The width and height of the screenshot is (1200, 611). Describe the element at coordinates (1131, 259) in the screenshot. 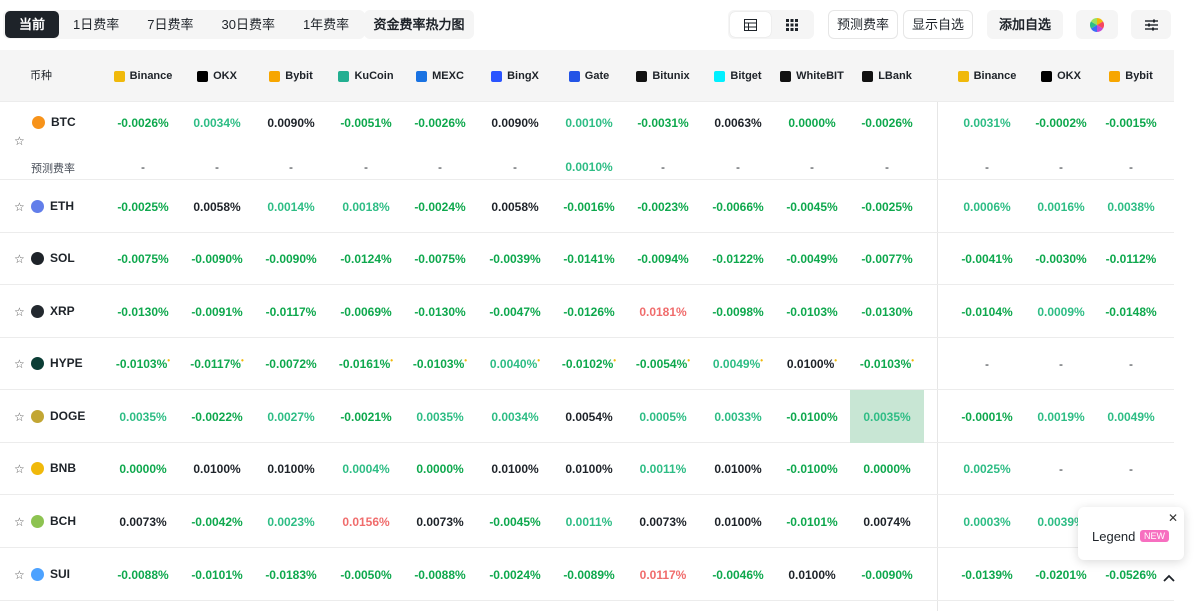

I see `rate-cell: -0.0112%` at that location.